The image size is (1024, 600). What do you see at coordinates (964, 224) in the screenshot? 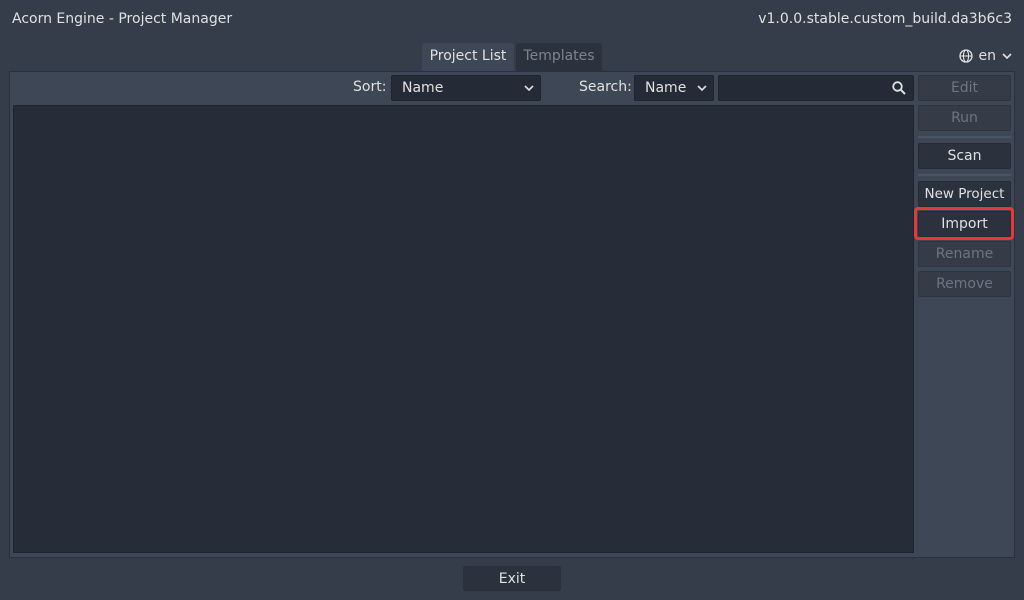
I see `import-button: Import` at bounding box center [964, 224].